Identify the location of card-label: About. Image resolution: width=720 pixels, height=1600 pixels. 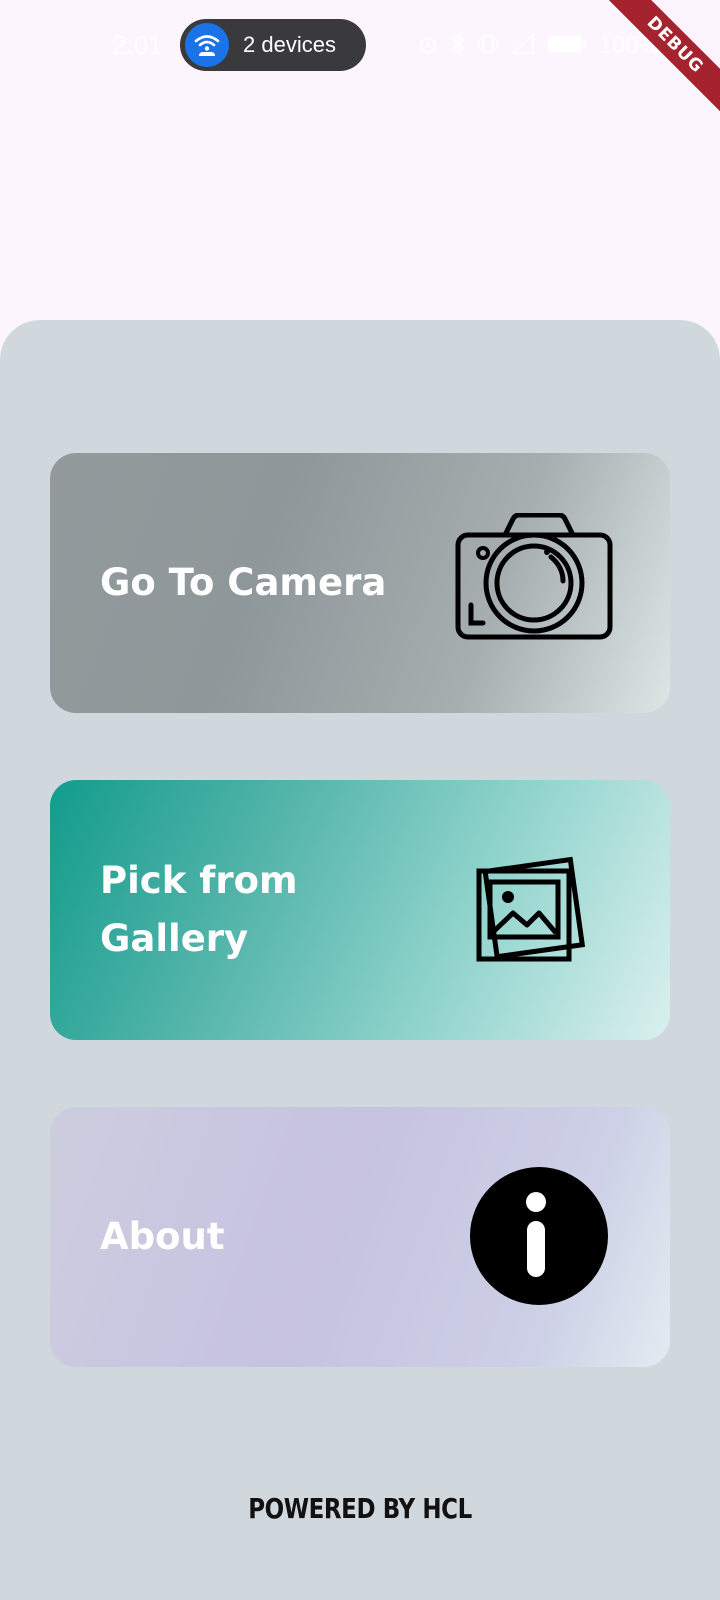
(162, 1236).